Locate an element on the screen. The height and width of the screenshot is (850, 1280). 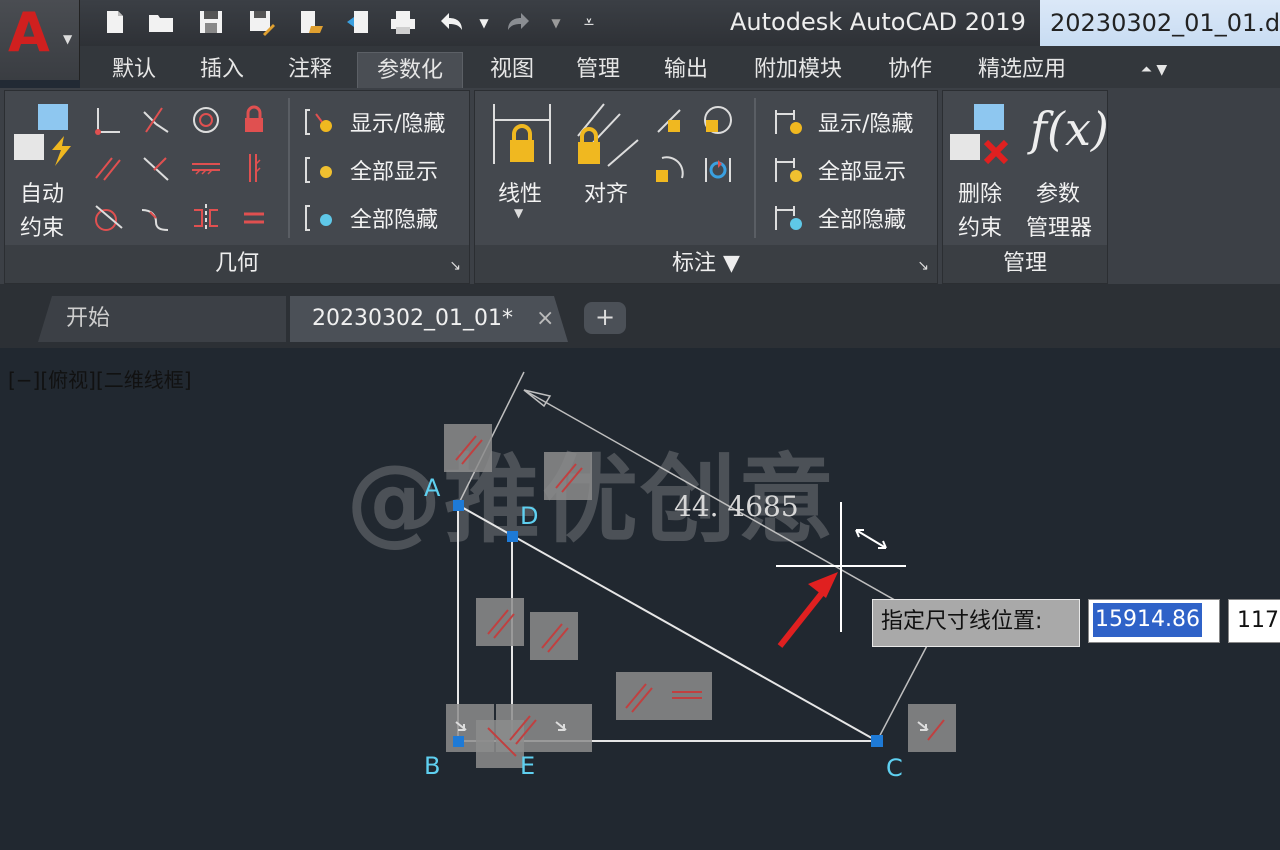
parameters-manager-icon: f(x) is located at coordinates (1069, 134).